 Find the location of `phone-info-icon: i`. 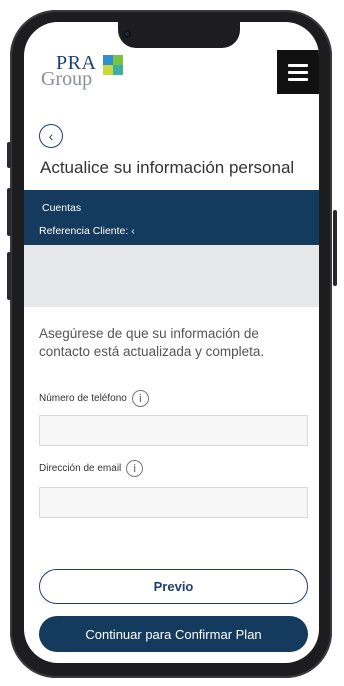

phone-info-icon: i is located at coordinates (140, 398).